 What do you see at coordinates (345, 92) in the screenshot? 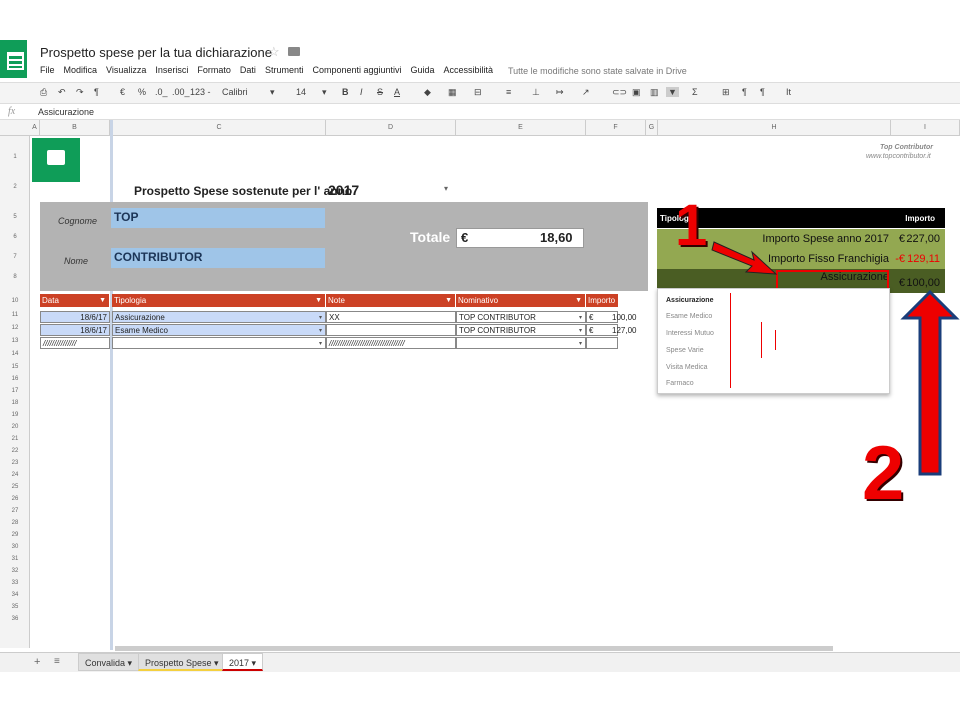
I see `bold-icon: B` at bounding box center [345, 92].